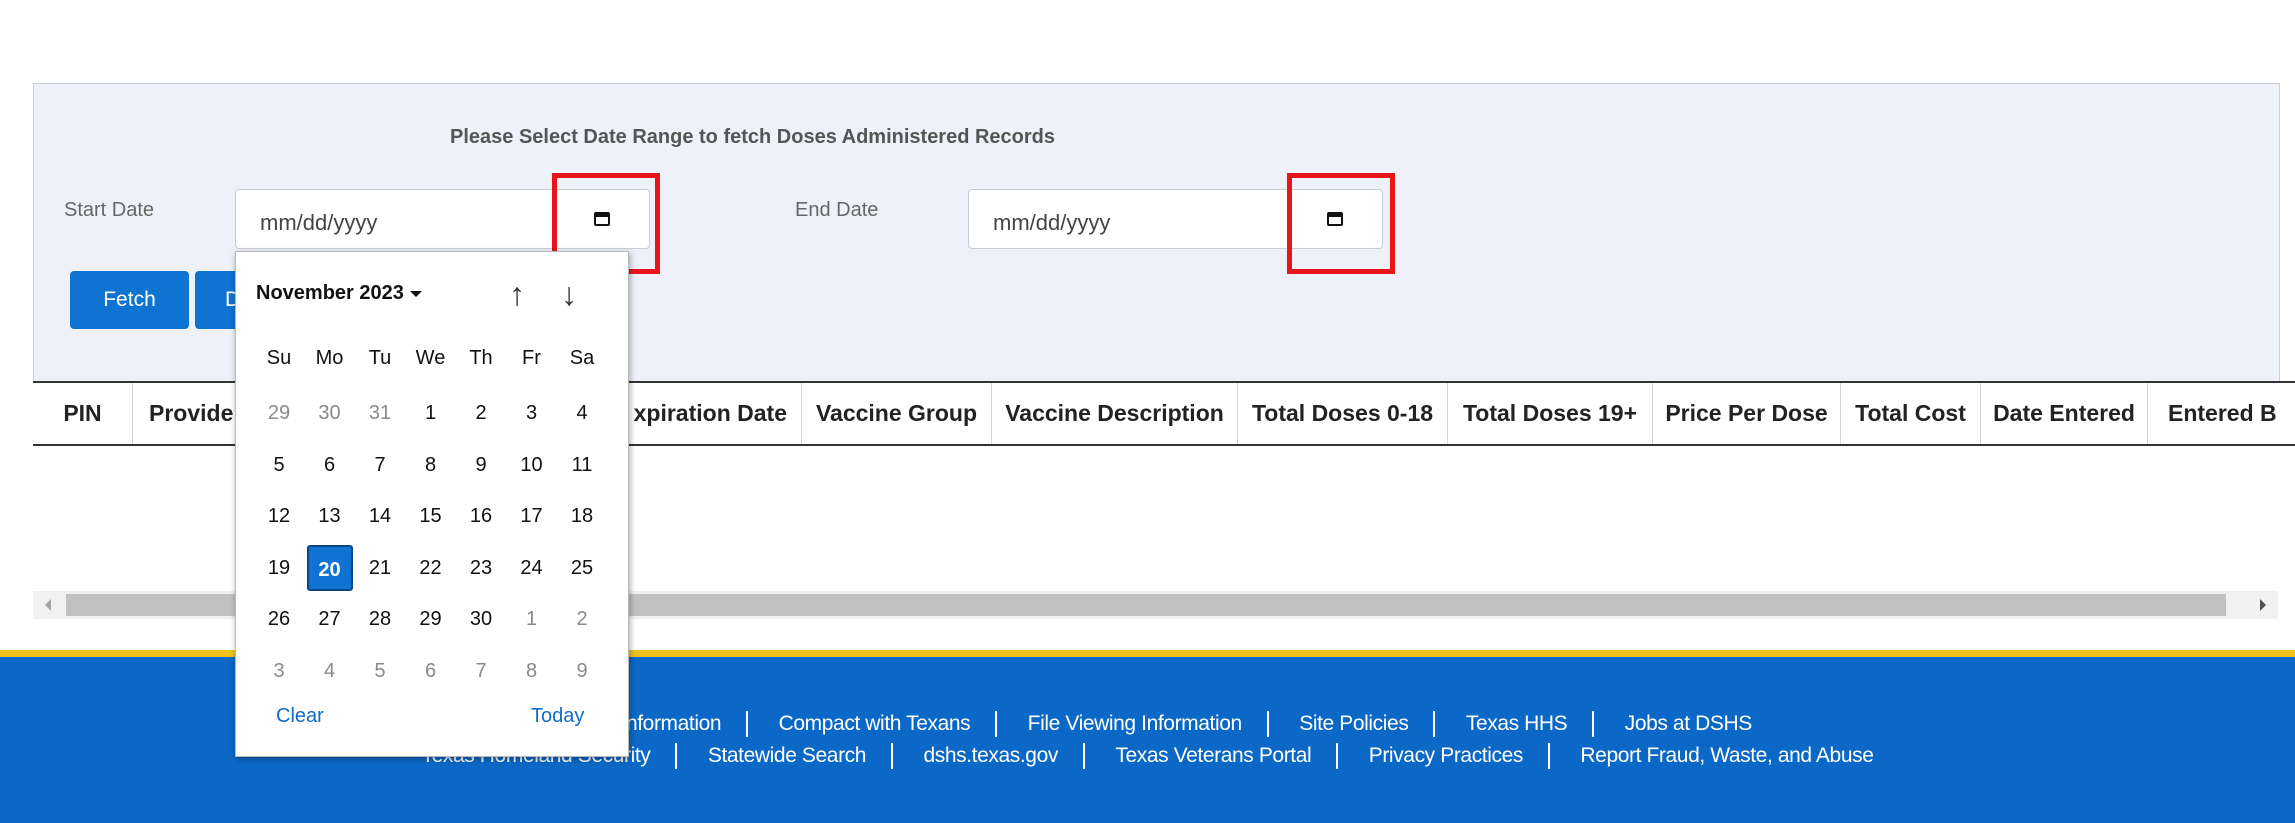 This screenshot has width=2295, height=823. Describe the element at coordinates (330, 293) in the screenshot. I see `month-year-label: November 2023` at that location.